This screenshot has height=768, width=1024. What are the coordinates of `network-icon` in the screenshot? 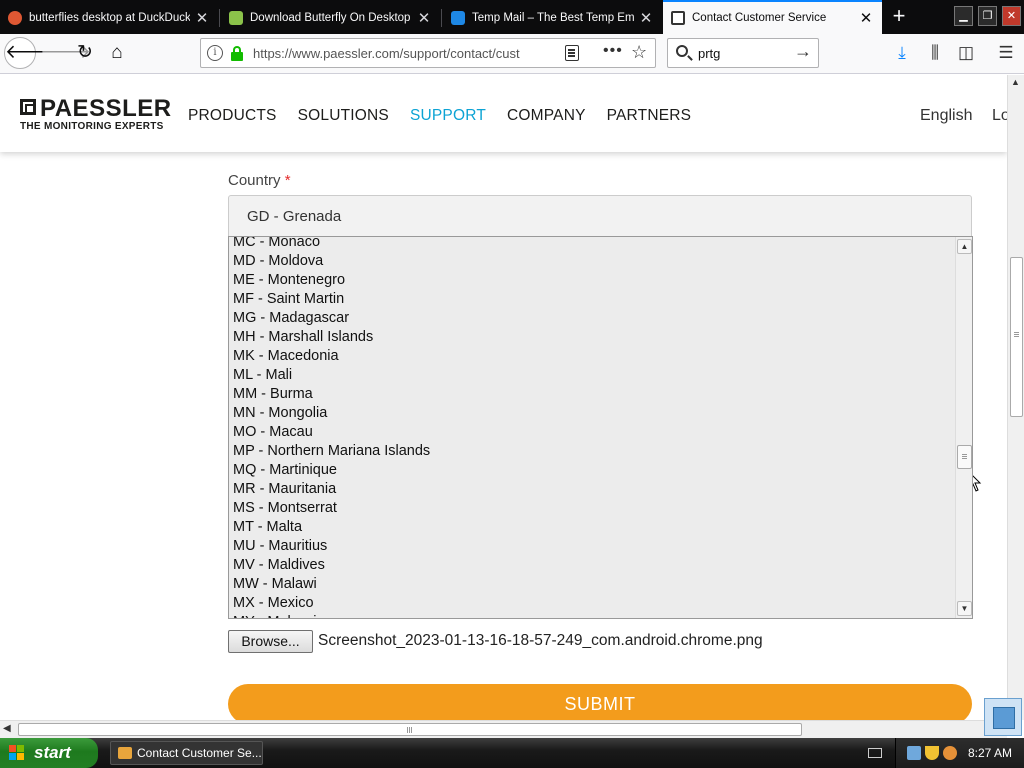 It's located at (914, 753).